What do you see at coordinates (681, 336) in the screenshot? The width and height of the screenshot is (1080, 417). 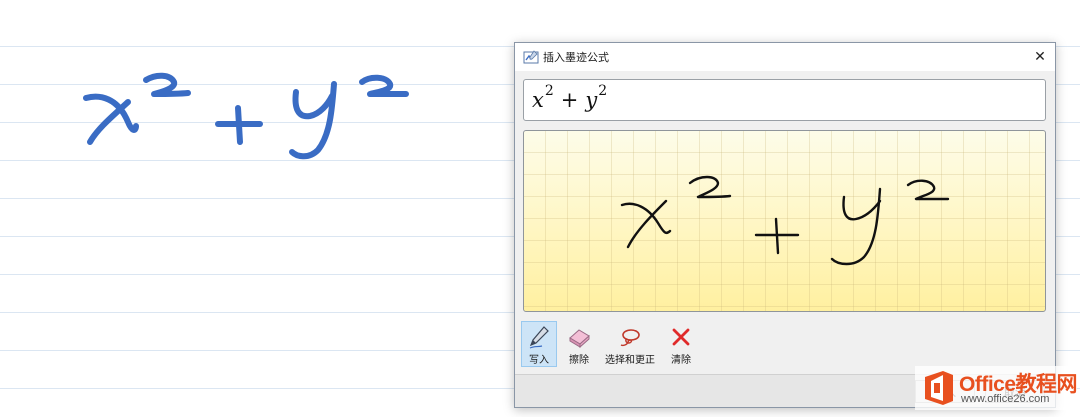 I see `clear-x-icon` at bounding box center [681, 336].